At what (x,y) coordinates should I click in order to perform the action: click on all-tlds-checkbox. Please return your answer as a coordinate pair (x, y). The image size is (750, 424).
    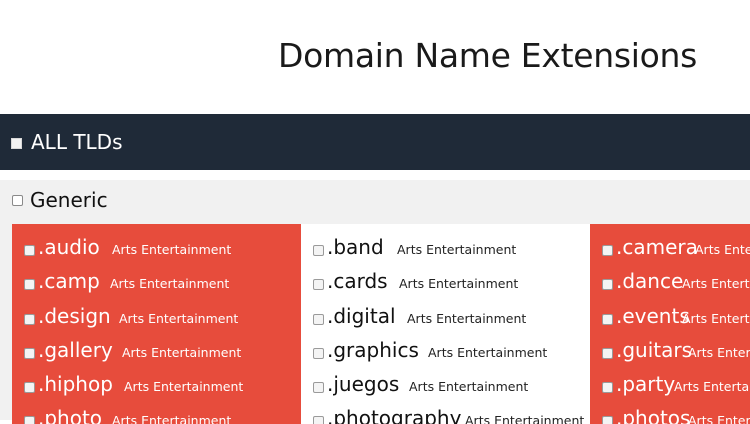
    Looking at the image, I should click on (16, 143).